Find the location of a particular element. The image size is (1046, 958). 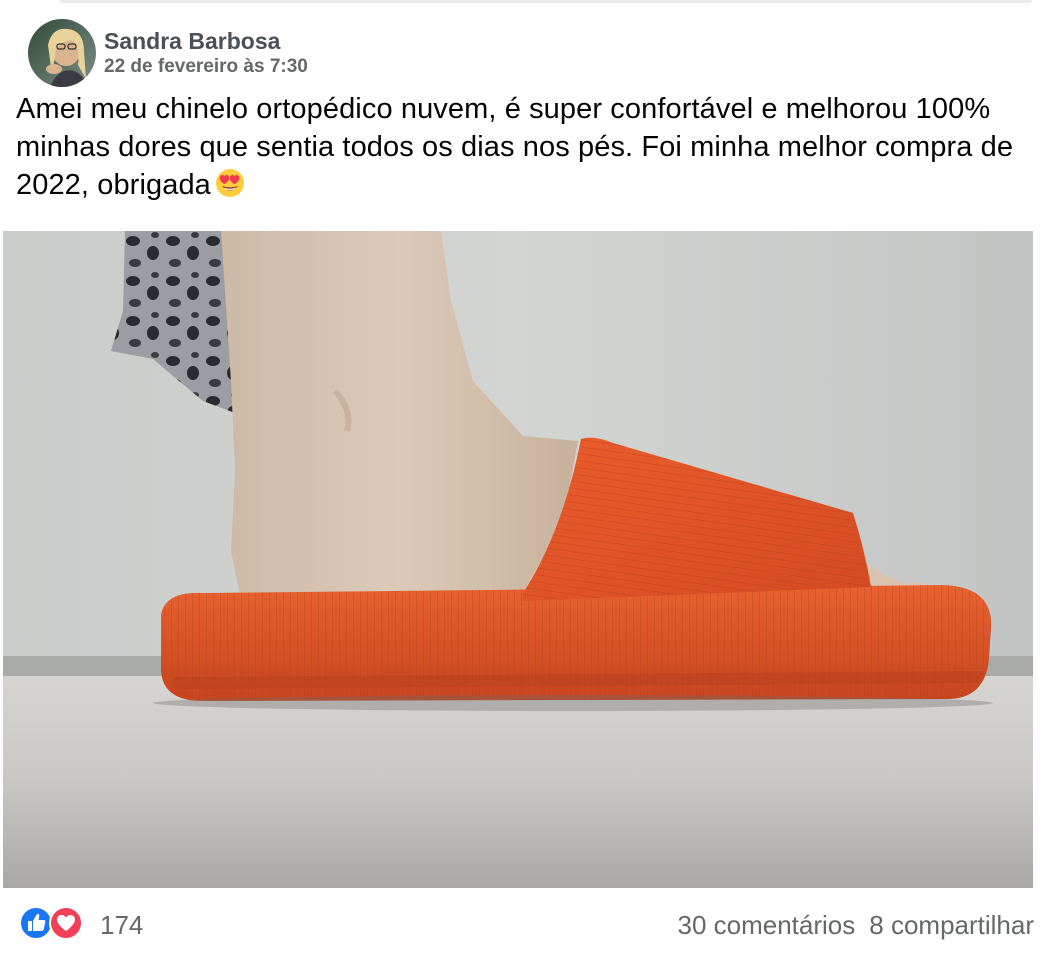

reactions: 174 is located at coordinates (80, 925).